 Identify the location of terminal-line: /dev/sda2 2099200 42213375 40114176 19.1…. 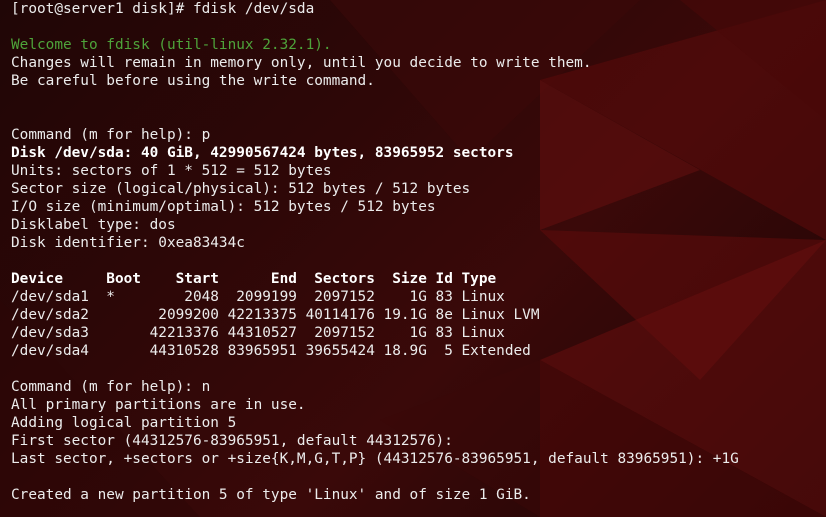
(275, 315).